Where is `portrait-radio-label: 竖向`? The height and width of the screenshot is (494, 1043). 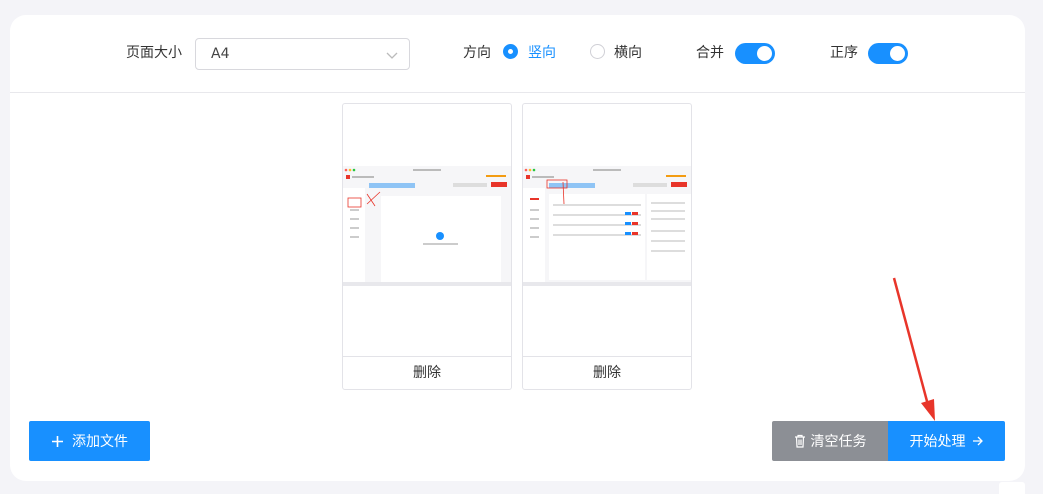
portrait-radio-label: 竖向 is located at coordinates (542, 53).